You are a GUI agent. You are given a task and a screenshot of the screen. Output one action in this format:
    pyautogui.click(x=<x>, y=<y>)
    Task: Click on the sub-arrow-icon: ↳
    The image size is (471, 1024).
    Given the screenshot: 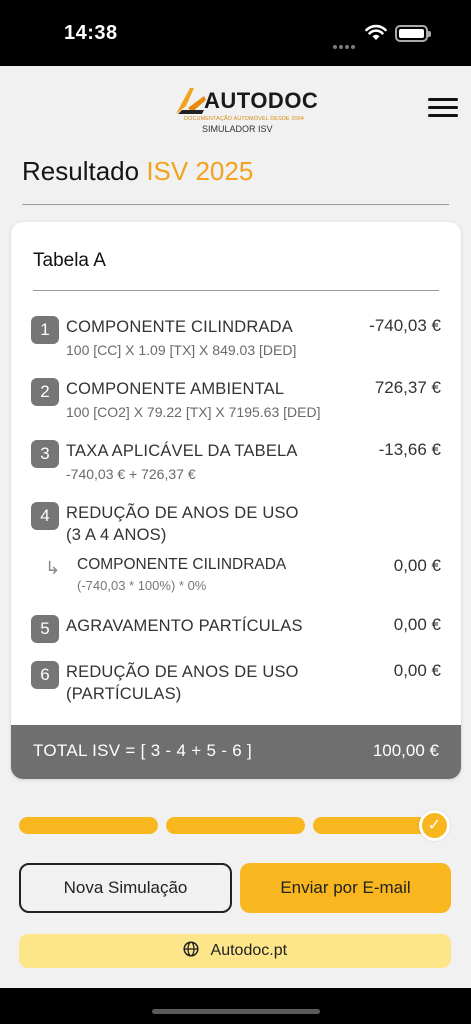 What is the action you would take?
    pyautogui.click(x=53, y=568)
    